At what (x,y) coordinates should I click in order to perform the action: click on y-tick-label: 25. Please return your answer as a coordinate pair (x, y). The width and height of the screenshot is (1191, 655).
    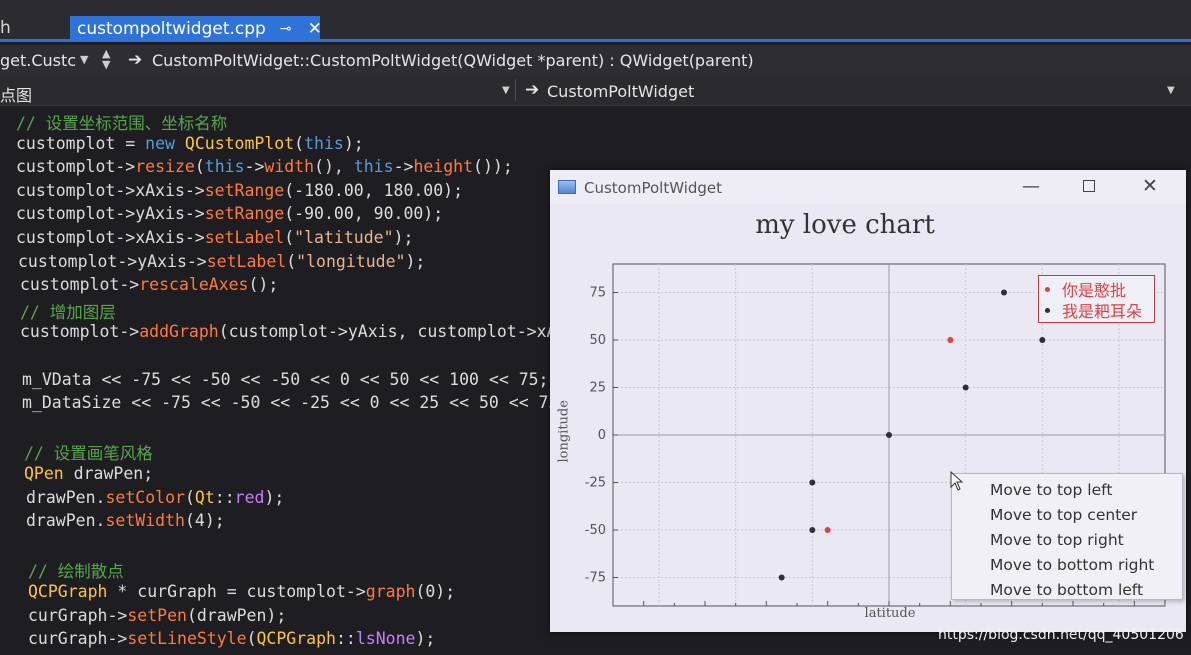
    Looking at the image, I should click on (597, 388).